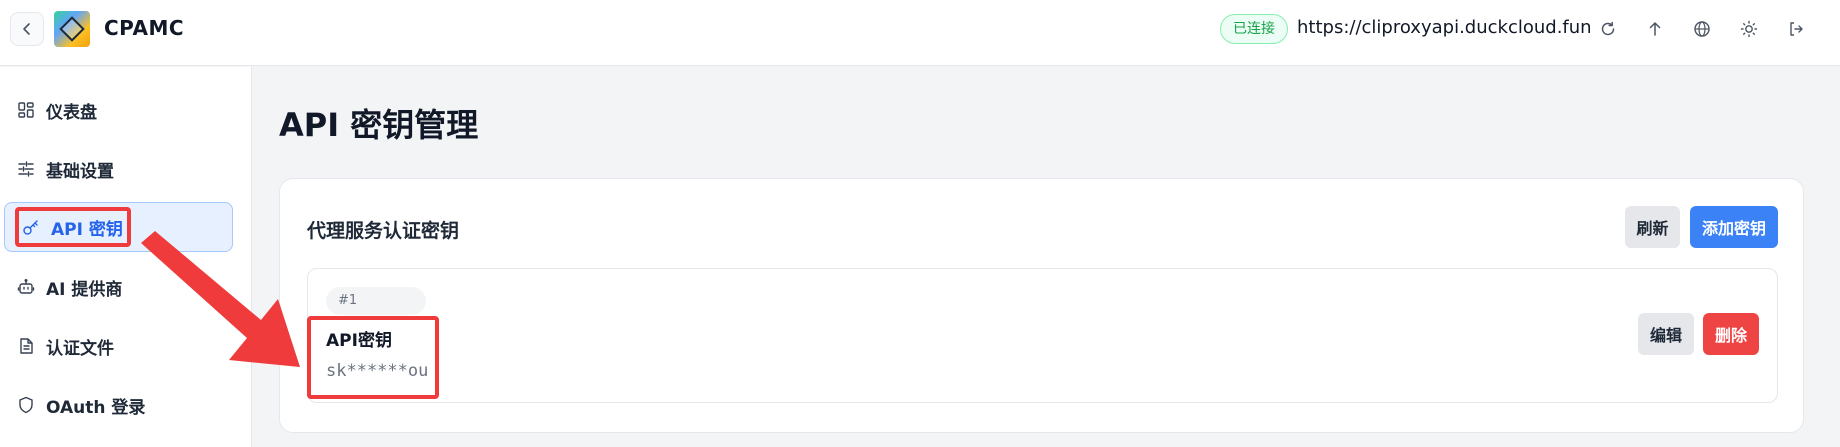 Image resolution: width=1840 pixels, height=447 pixels. I want to click on connection-status-badge: 已连接, so click(1254, 29).